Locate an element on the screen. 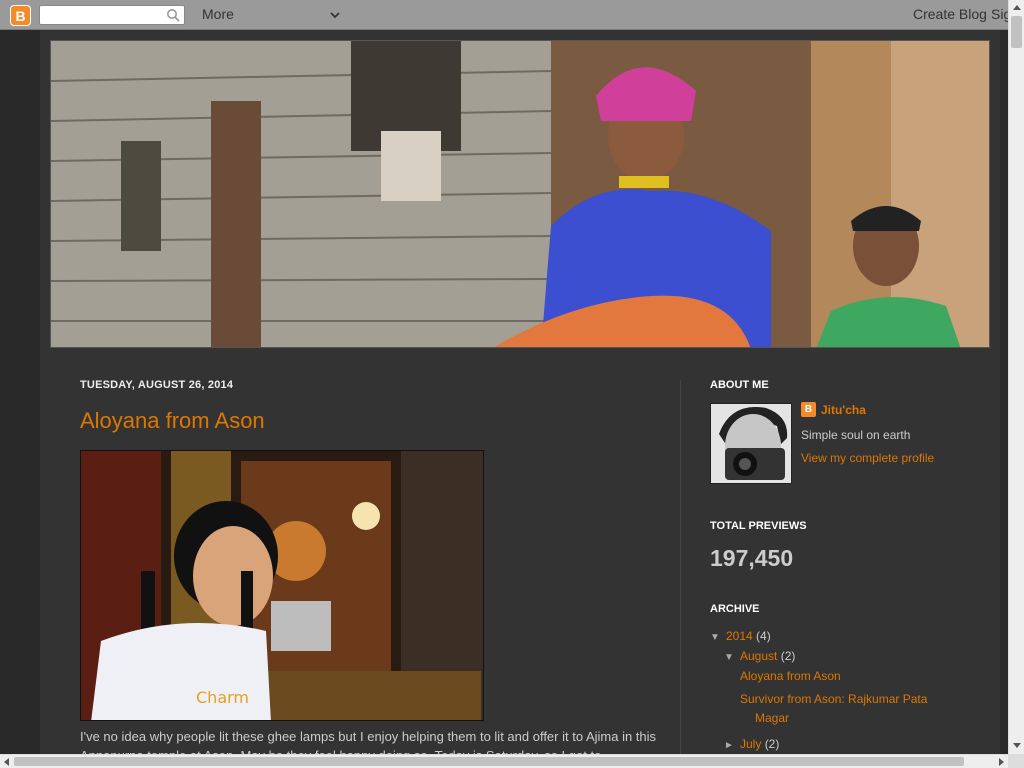 The width and height of the screenshot is (1024, 768). create-blog-link: Create Blog is located at coordinates (950, 14).